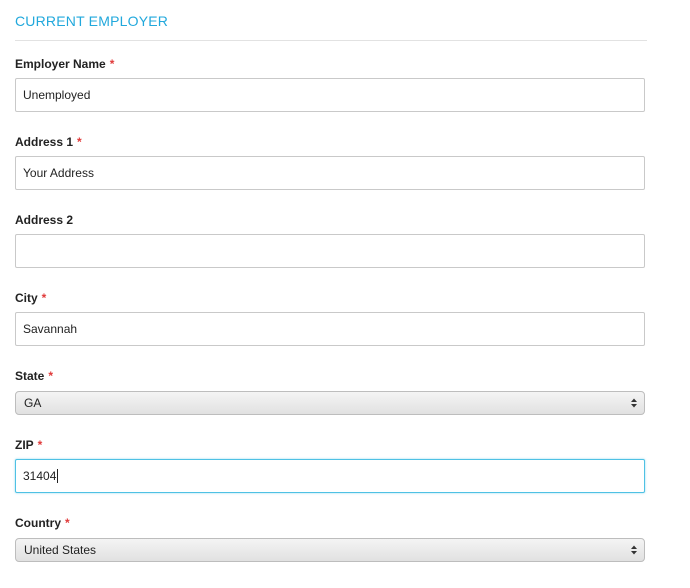  What do you see at coordinates (33, 403) in the screenshot?
I see `state-selected-value: GA` at bounding box center [33, 403].